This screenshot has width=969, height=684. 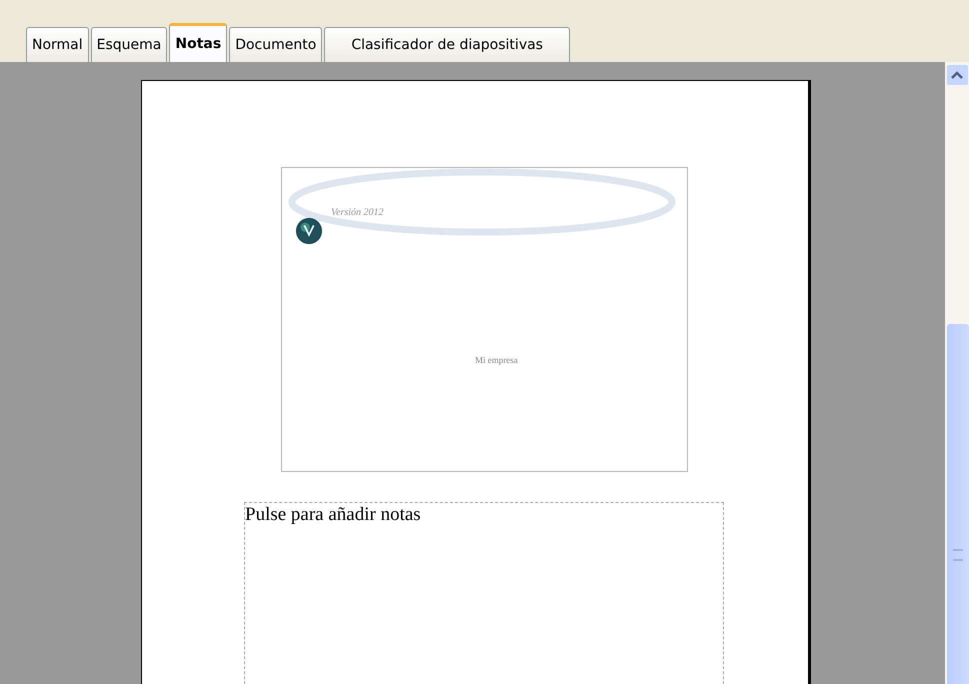 I want to click on company-text: Mi empresa, so click(x=496, y=360).